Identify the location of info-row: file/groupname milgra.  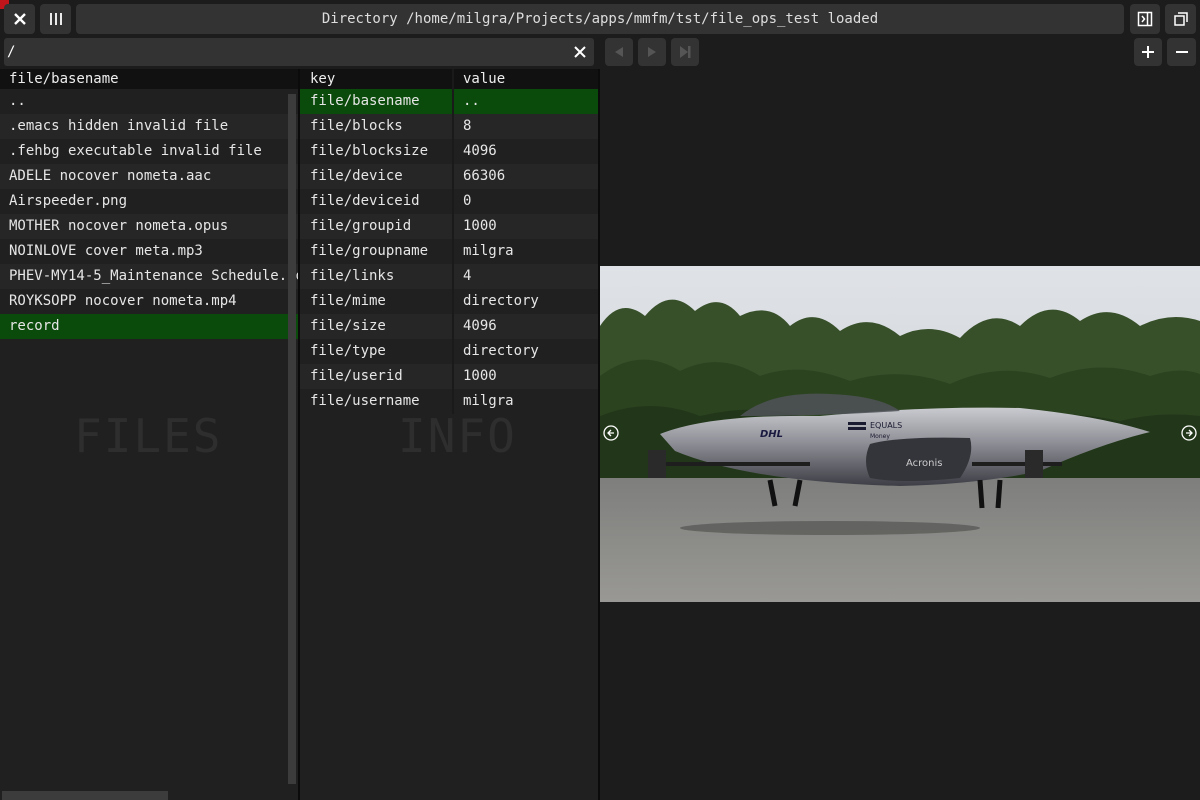
(449, 251).